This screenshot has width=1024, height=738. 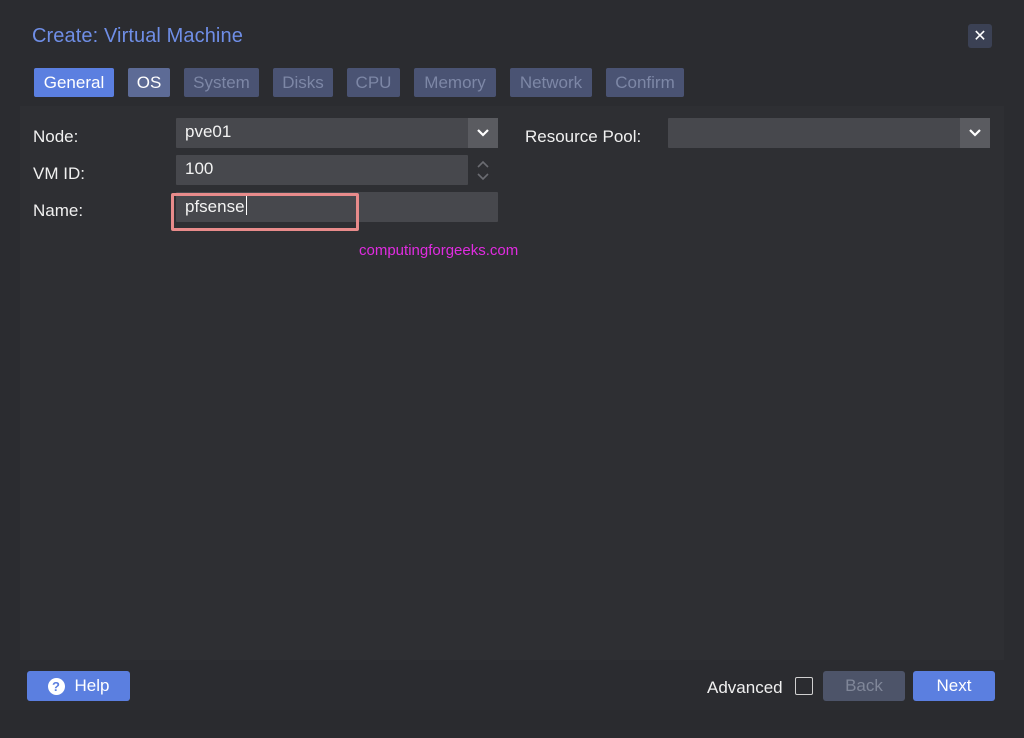 I want to click on tab-confirm: Confirm, so click(x=645, y=82).